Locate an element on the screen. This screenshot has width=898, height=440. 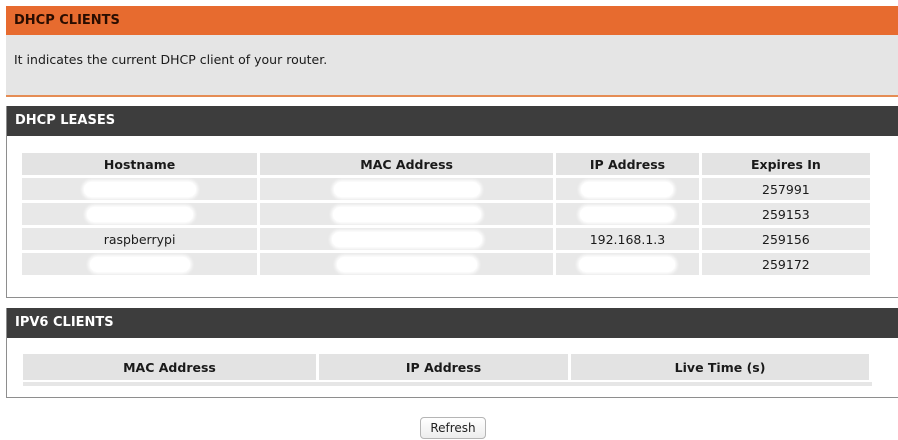
dhcp-clients-header: DHCP CLIENTS is located at coordinates (452, 20).